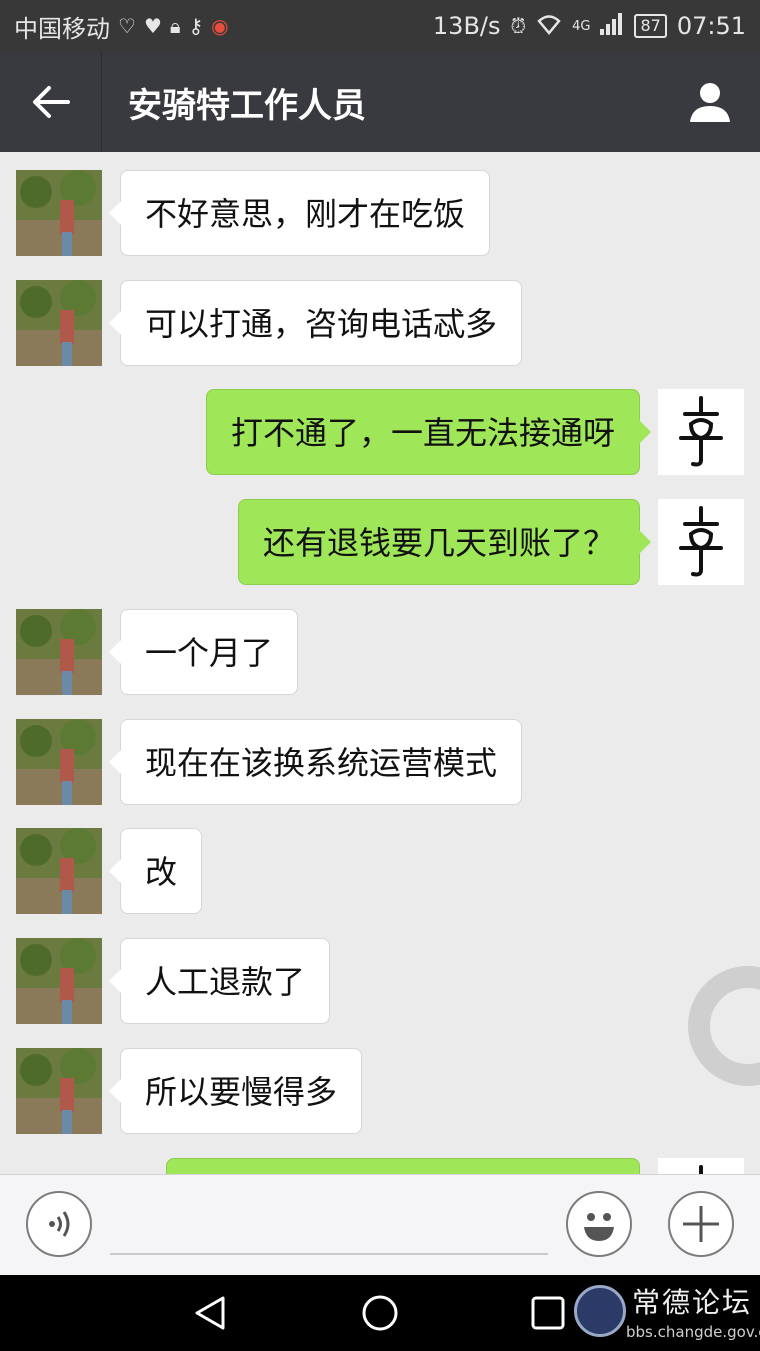 The image size is (760, 1351). What do you see at coordinates (692, 1302) in the screenshot?
I see `watermark-title: 常德论坛` at bounding box center [692, 1302].